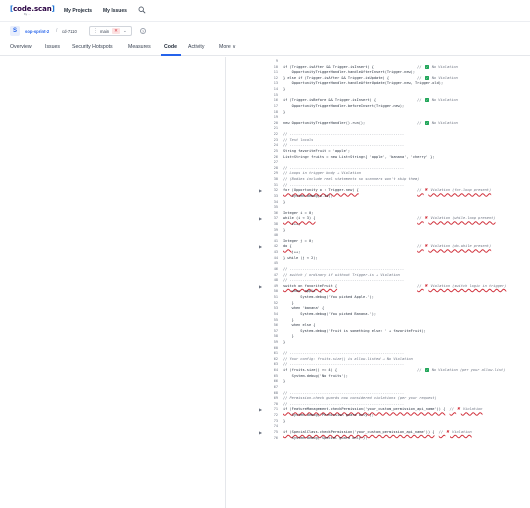  Describe the element at coordinates (308, 195) in the screenshot. I see `code-statement: System.debug(o.Id);` at that location.